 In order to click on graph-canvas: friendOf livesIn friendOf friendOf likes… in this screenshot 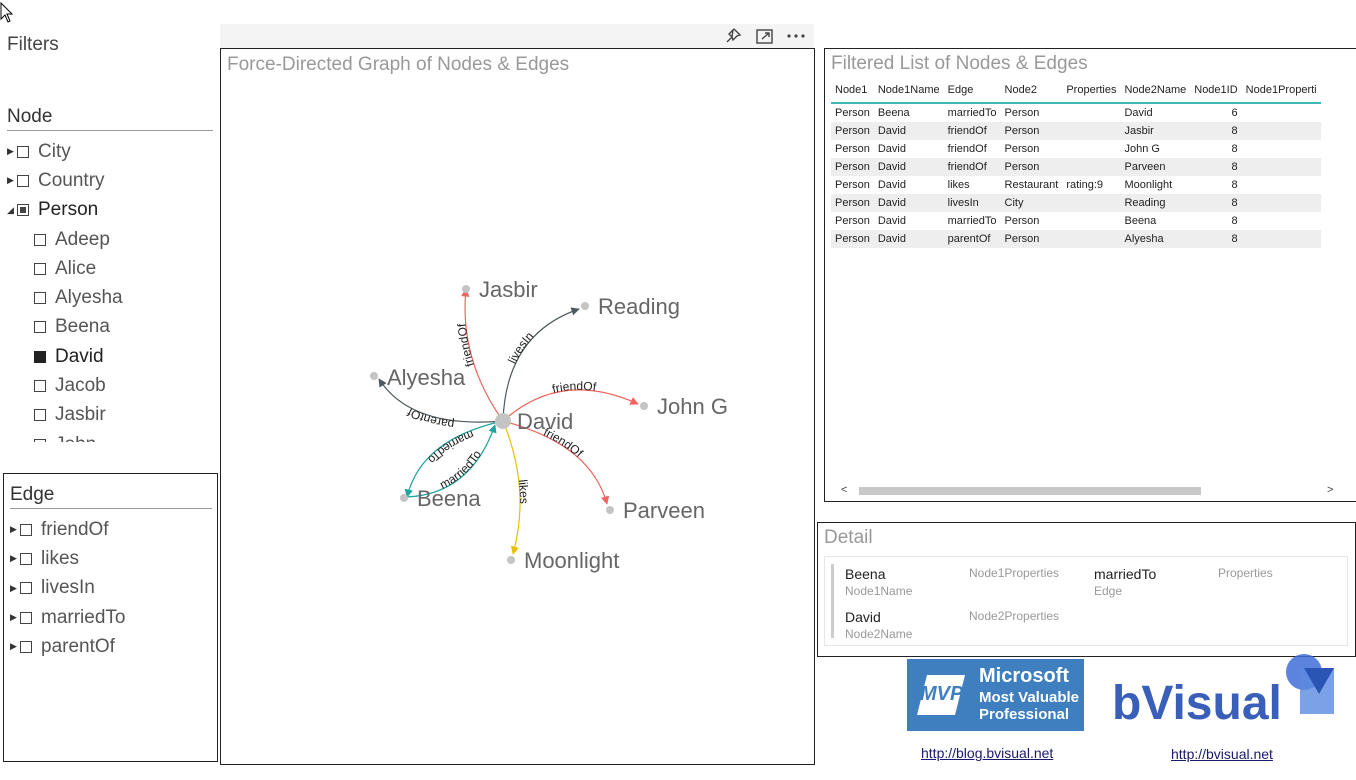, I will do `click(549, 425)`.